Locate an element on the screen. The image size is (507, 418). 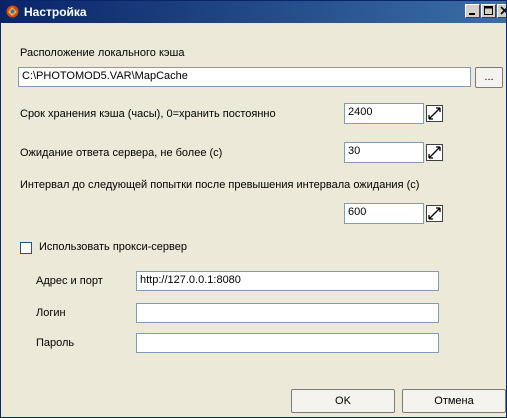
ok-button: OK is located at coordinates (343, 401).